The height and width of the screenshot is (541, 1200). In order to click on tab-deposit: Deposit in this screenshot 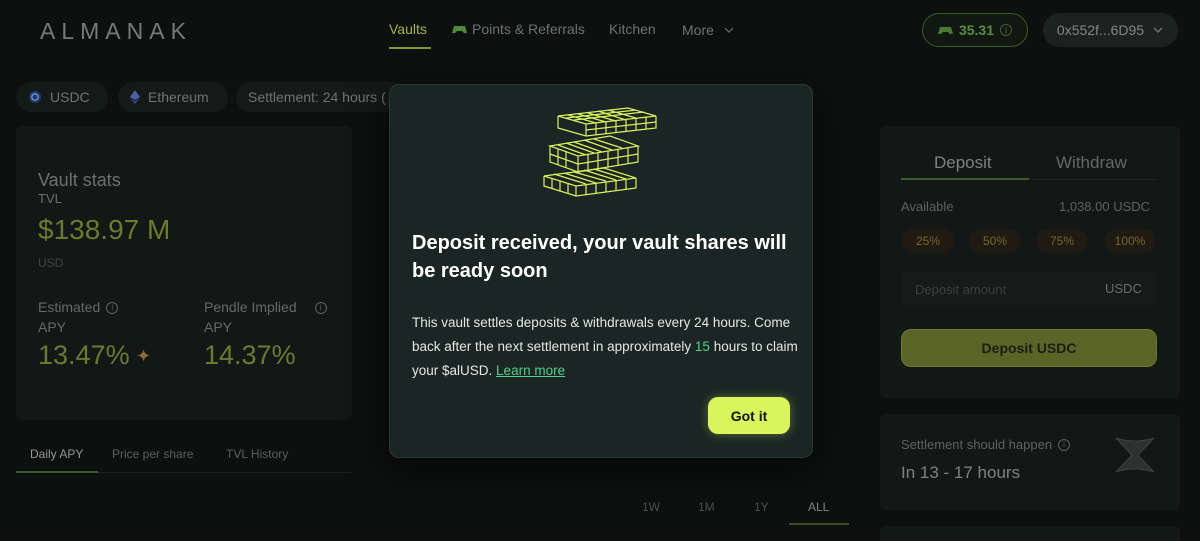, I will do `click(963, 163)`.